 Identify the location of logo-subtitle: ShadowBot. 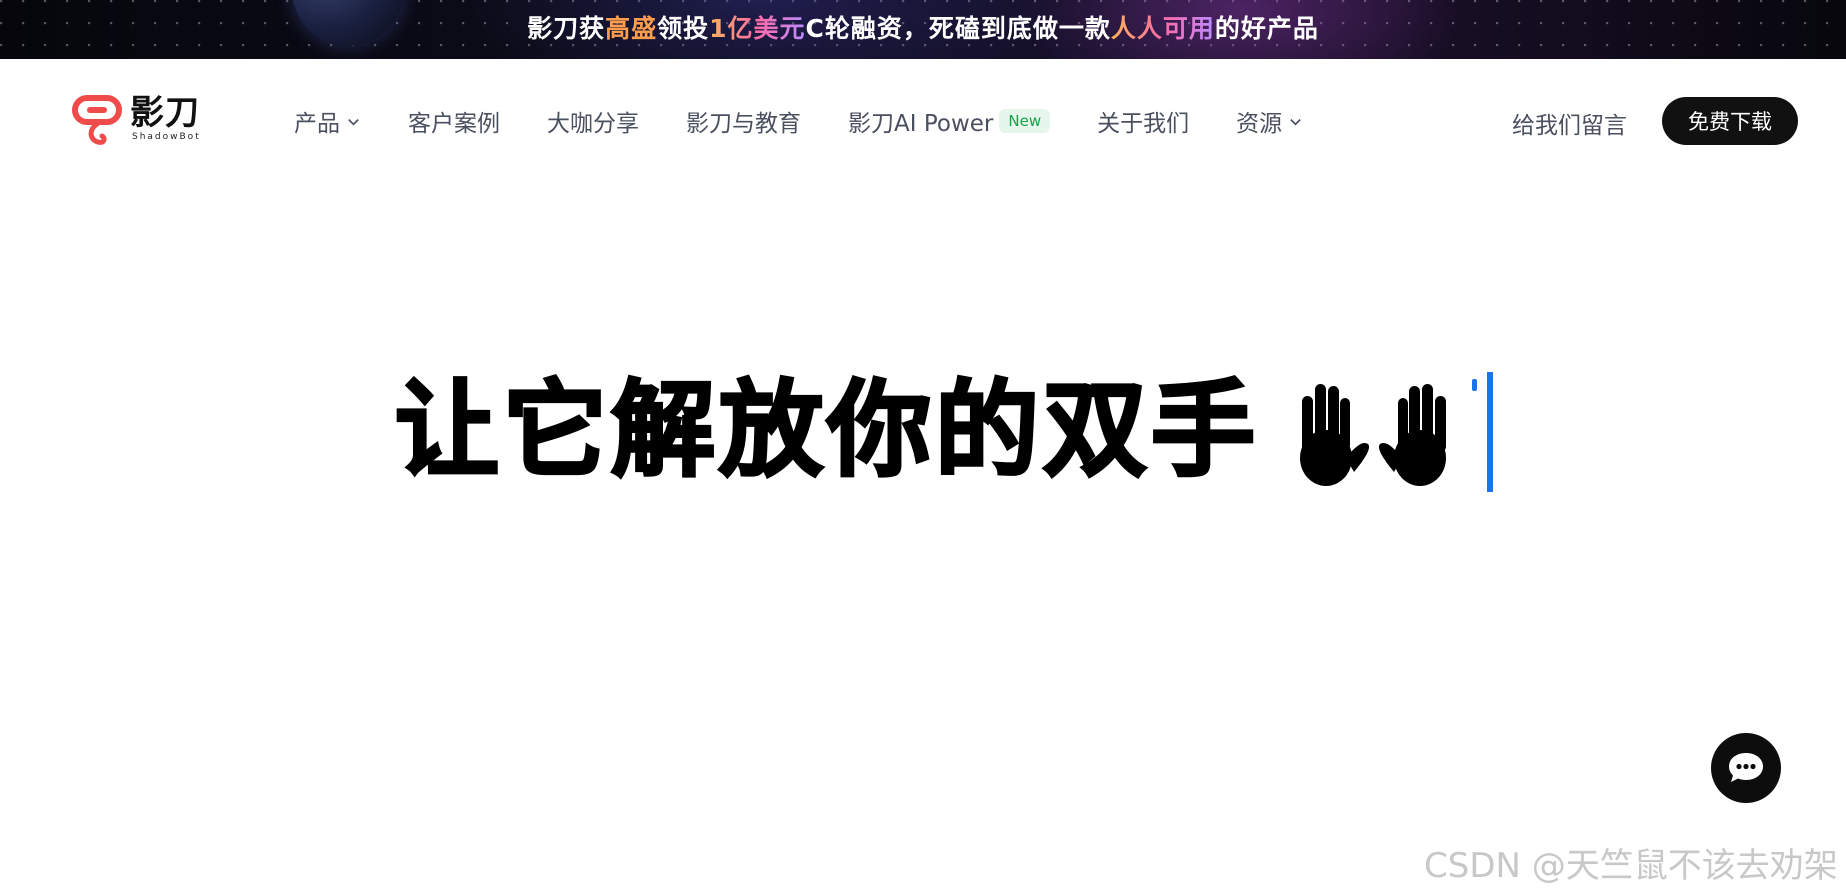
(166, 137).